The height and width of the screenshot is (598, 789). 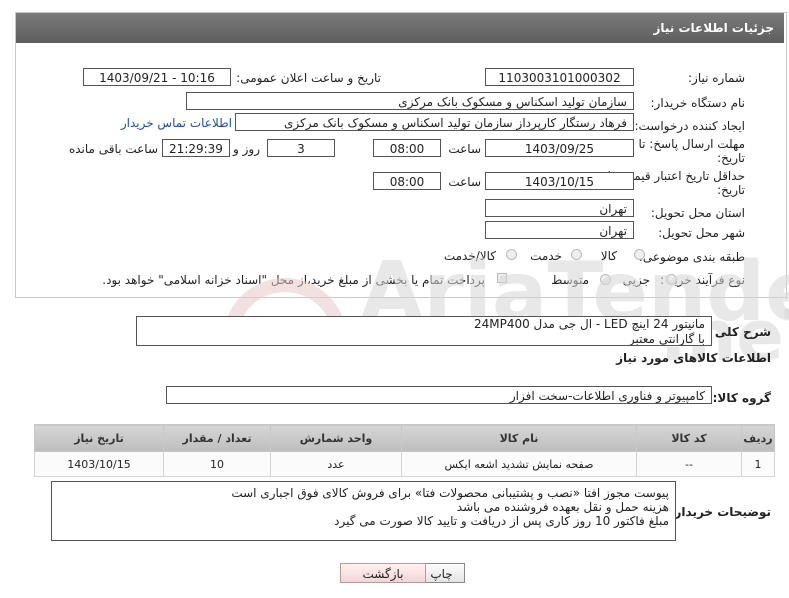 I want to click on buyer-org-label: نام دستگاه خریدار:, so click(x=698, y=103).